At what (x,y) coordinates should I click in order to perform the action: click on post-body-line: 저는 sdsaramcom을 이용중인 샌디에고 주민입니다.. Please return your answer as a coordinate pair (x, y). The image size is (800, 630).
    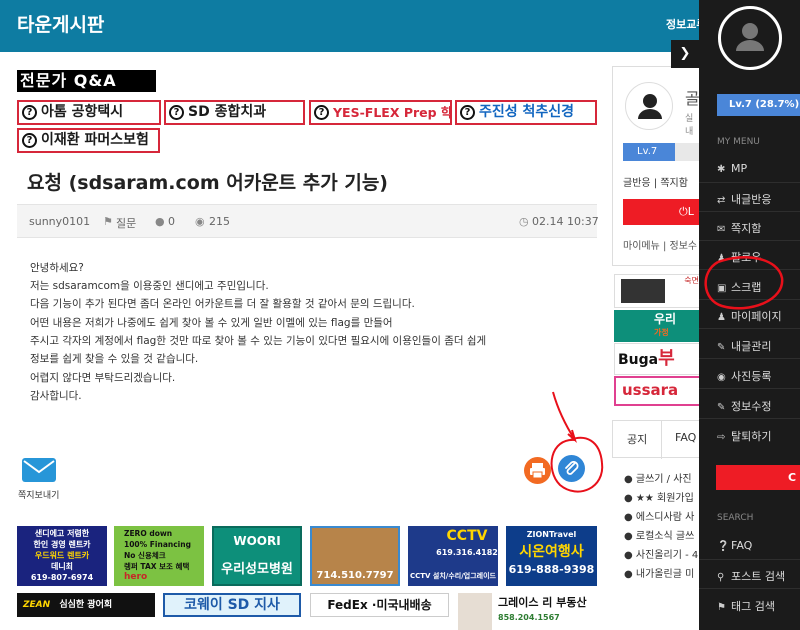
    Looking at the image, I should click on (149, 286).